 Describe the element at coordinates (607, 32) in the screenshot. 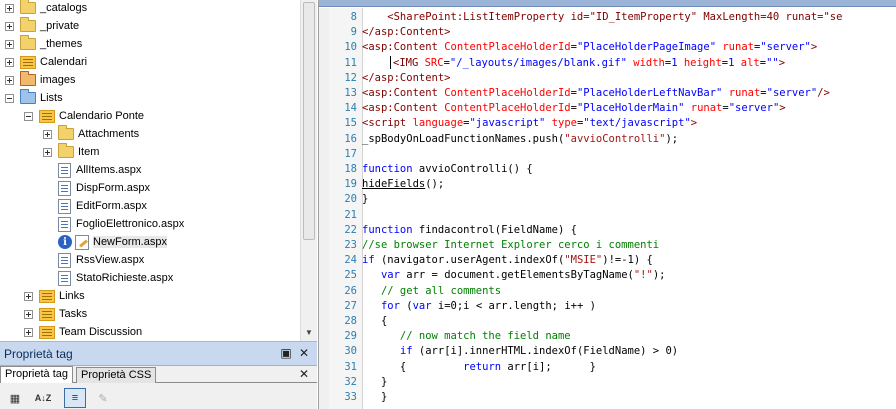

I see `code-line: 9 </asp:Content>` at that location.